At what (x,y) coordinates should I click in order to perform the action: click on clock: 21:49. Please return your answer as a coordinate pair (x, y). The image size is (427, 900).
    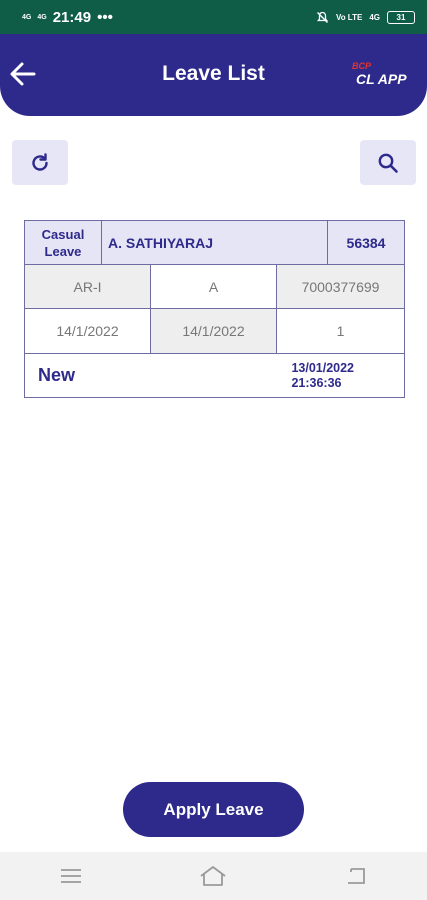
    Looking at the image, I should click on (72, 17).